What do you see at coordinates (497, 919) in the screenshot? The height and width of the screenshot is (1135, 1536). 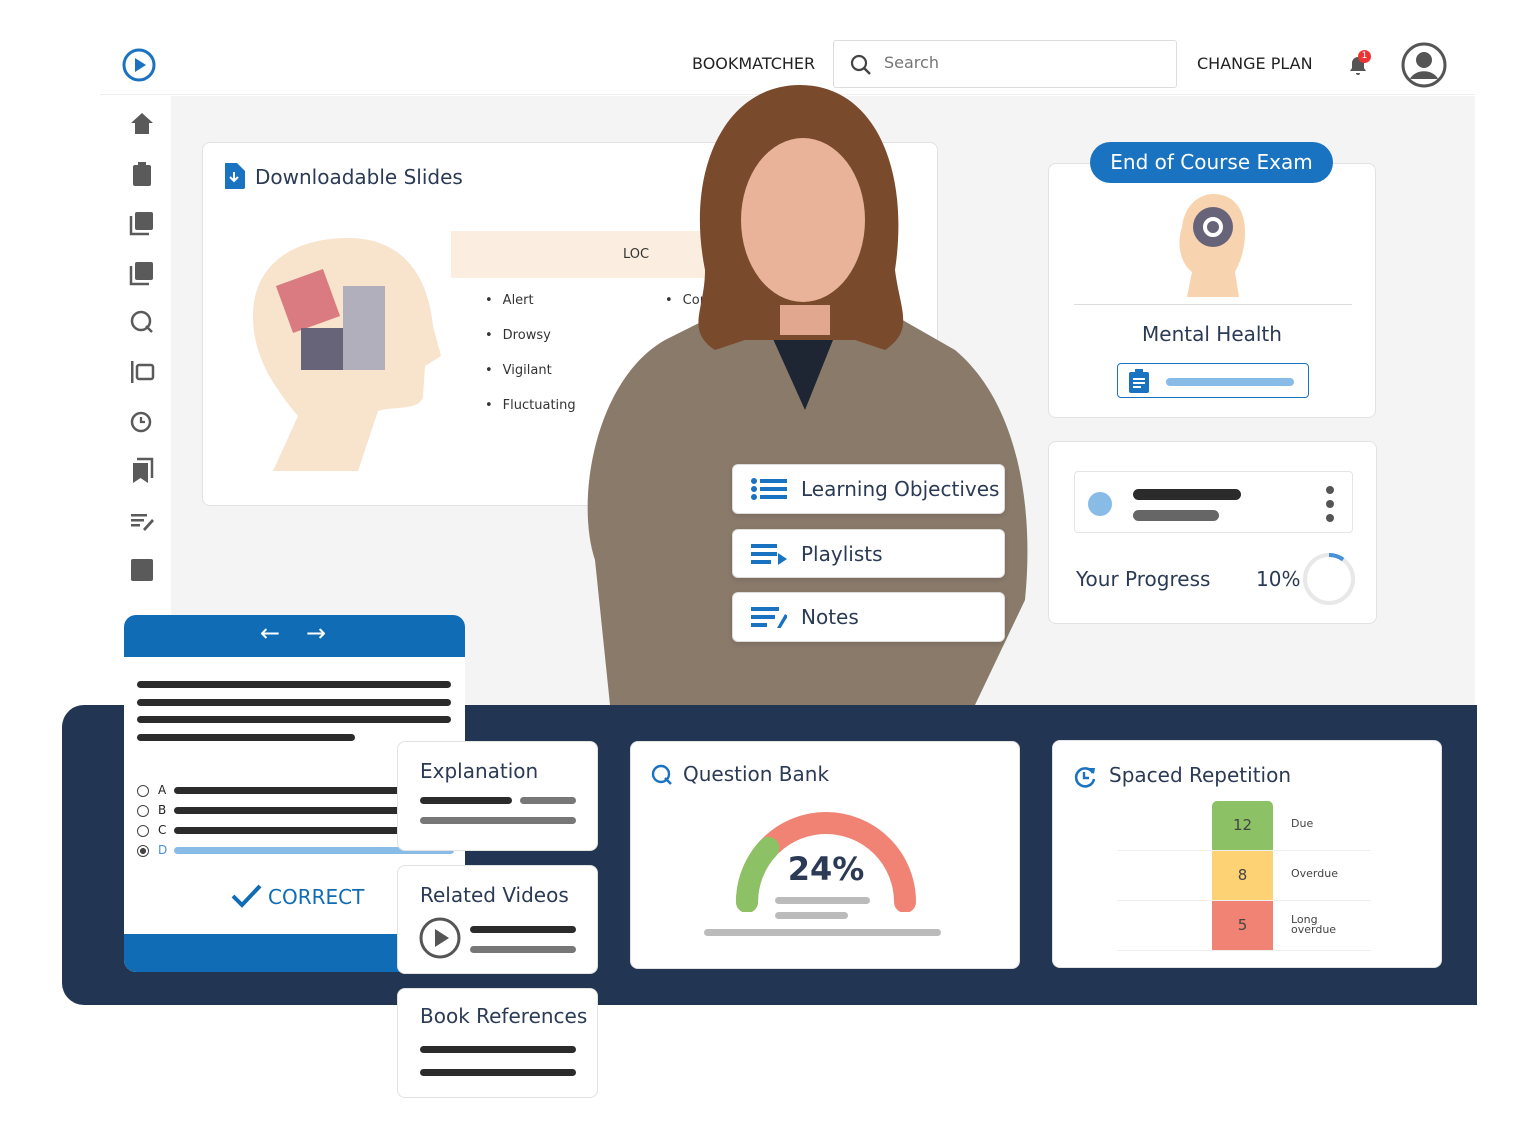 I see `related-videos-card: Related Videos` at bounding box center [497, 919].